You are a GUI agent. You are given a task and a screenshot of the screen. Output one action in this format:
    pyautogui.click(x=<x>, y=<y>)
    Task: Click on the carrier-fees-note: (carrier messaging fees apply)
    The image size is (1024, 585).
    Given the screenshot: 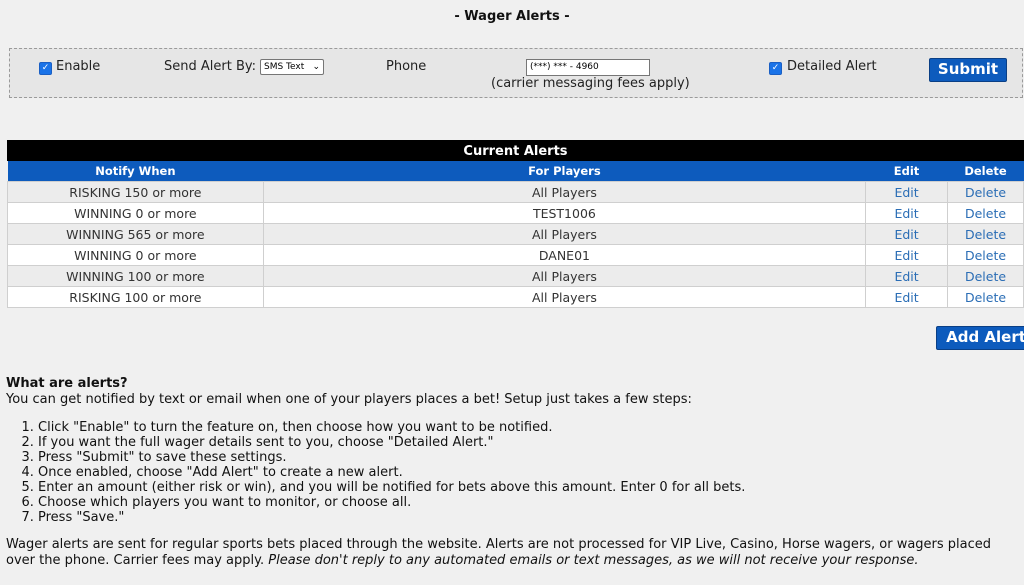 What is the action you would take?
    pyautogui.click(x=590, y=83)
    